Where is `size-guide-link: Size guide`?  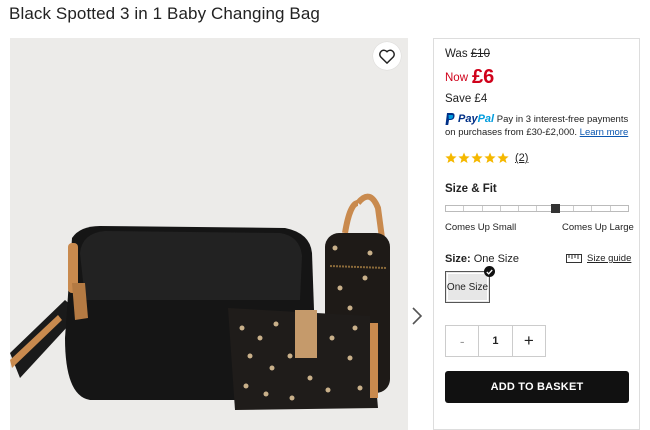 size-guide-link: Size guide is located at coordinates (598, 258).